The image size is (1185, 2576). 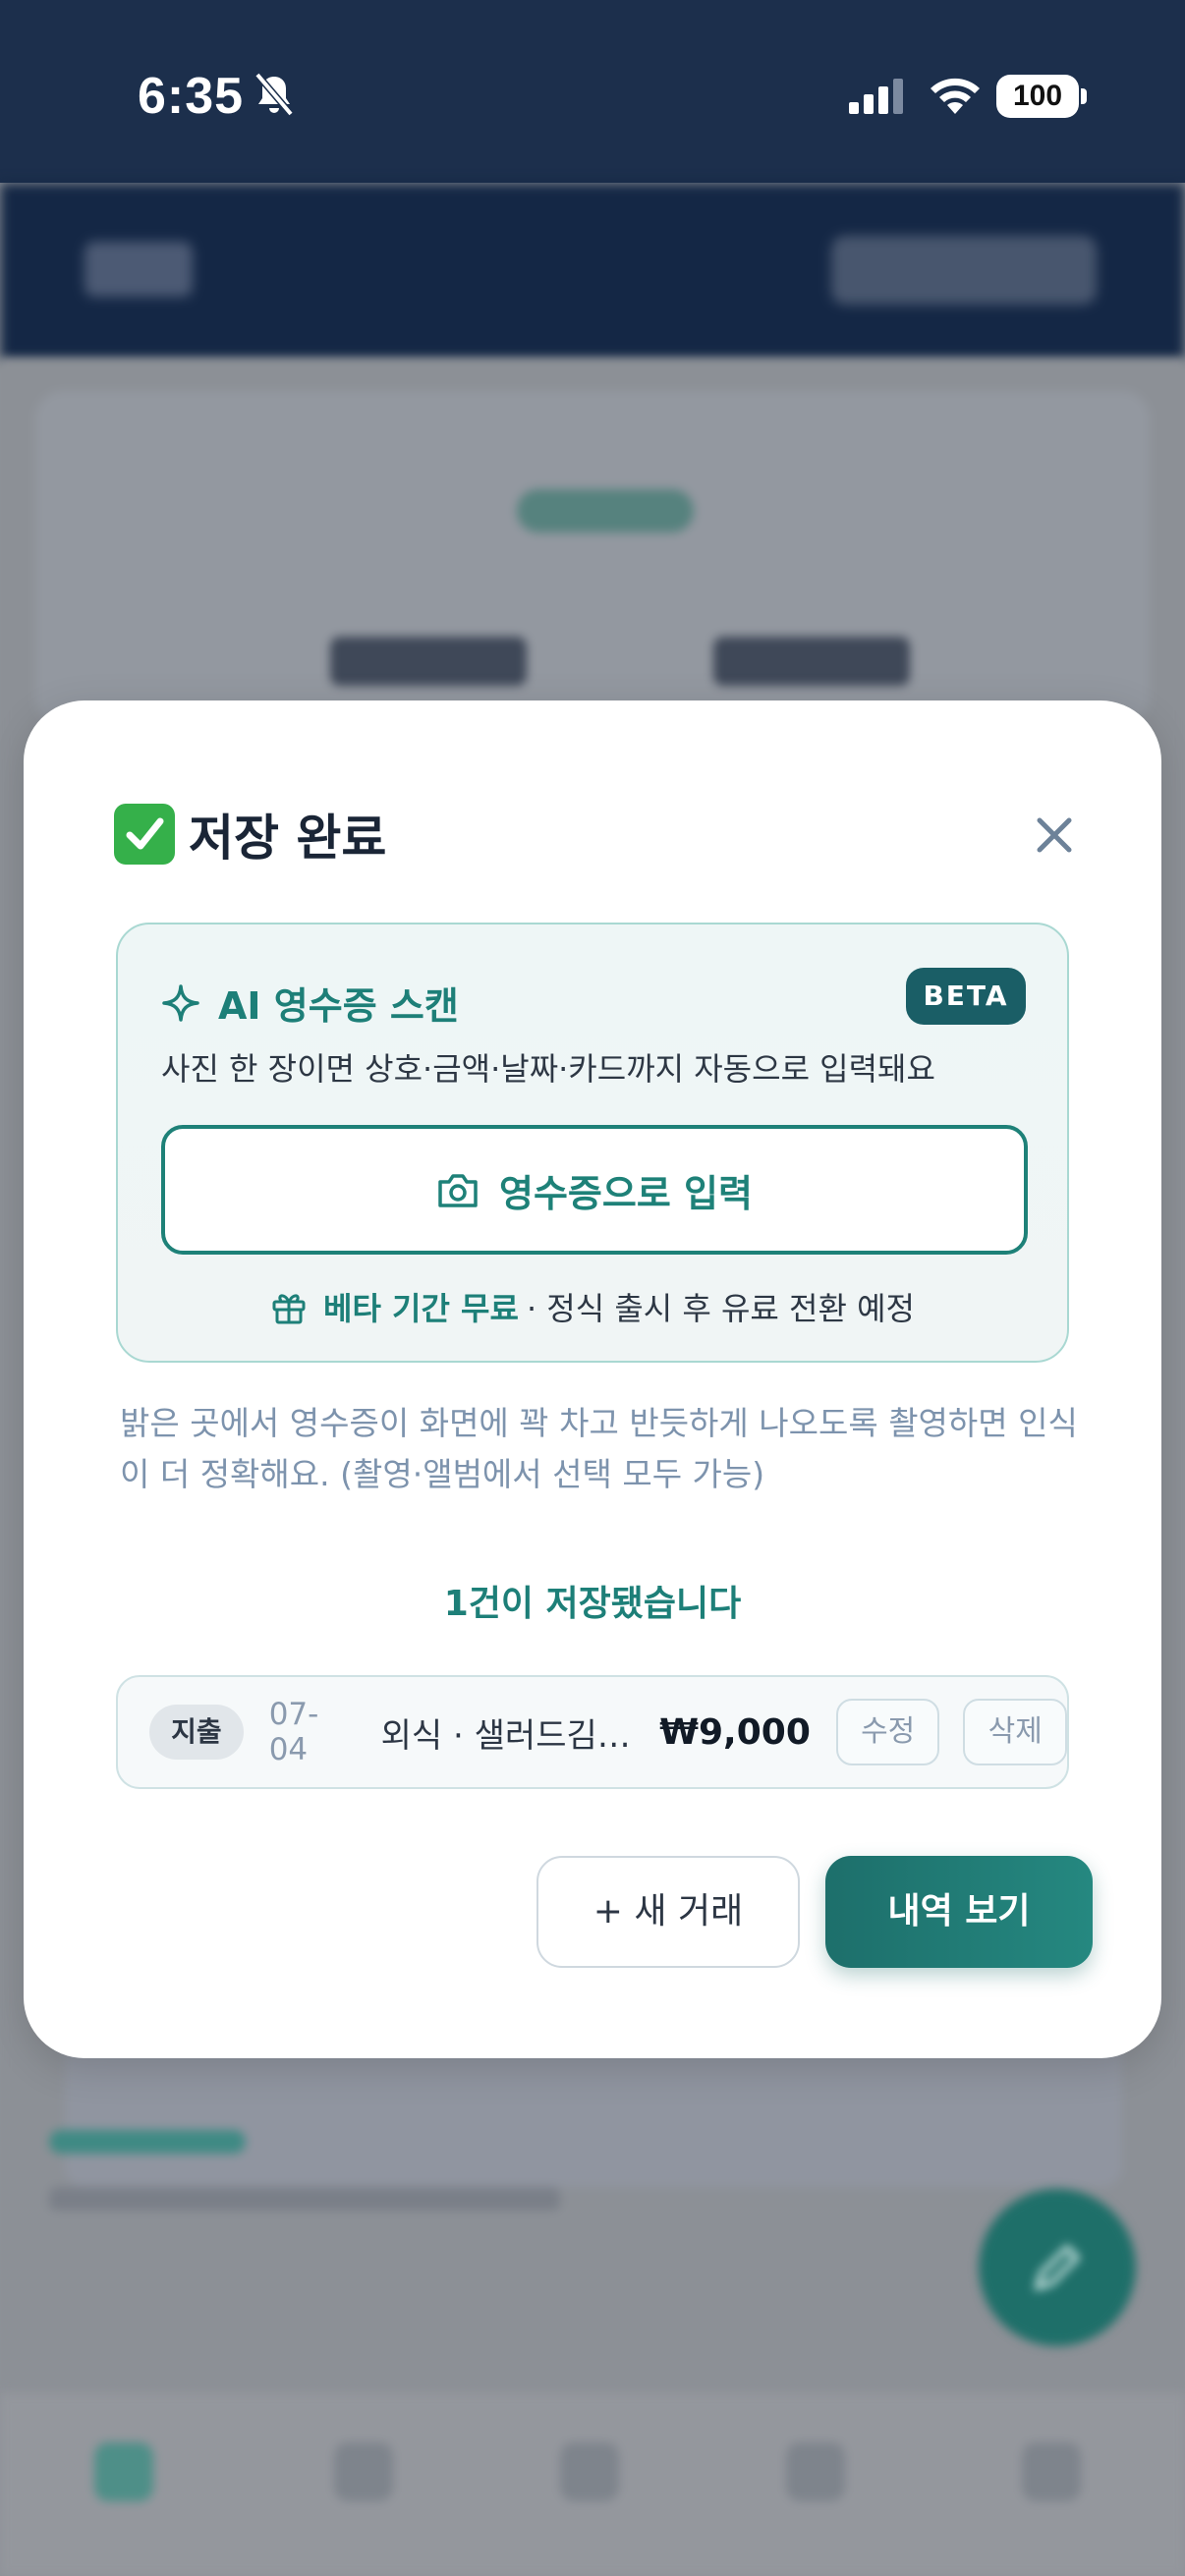 I want to click on gift-icon, so click(x=289, y=1309).